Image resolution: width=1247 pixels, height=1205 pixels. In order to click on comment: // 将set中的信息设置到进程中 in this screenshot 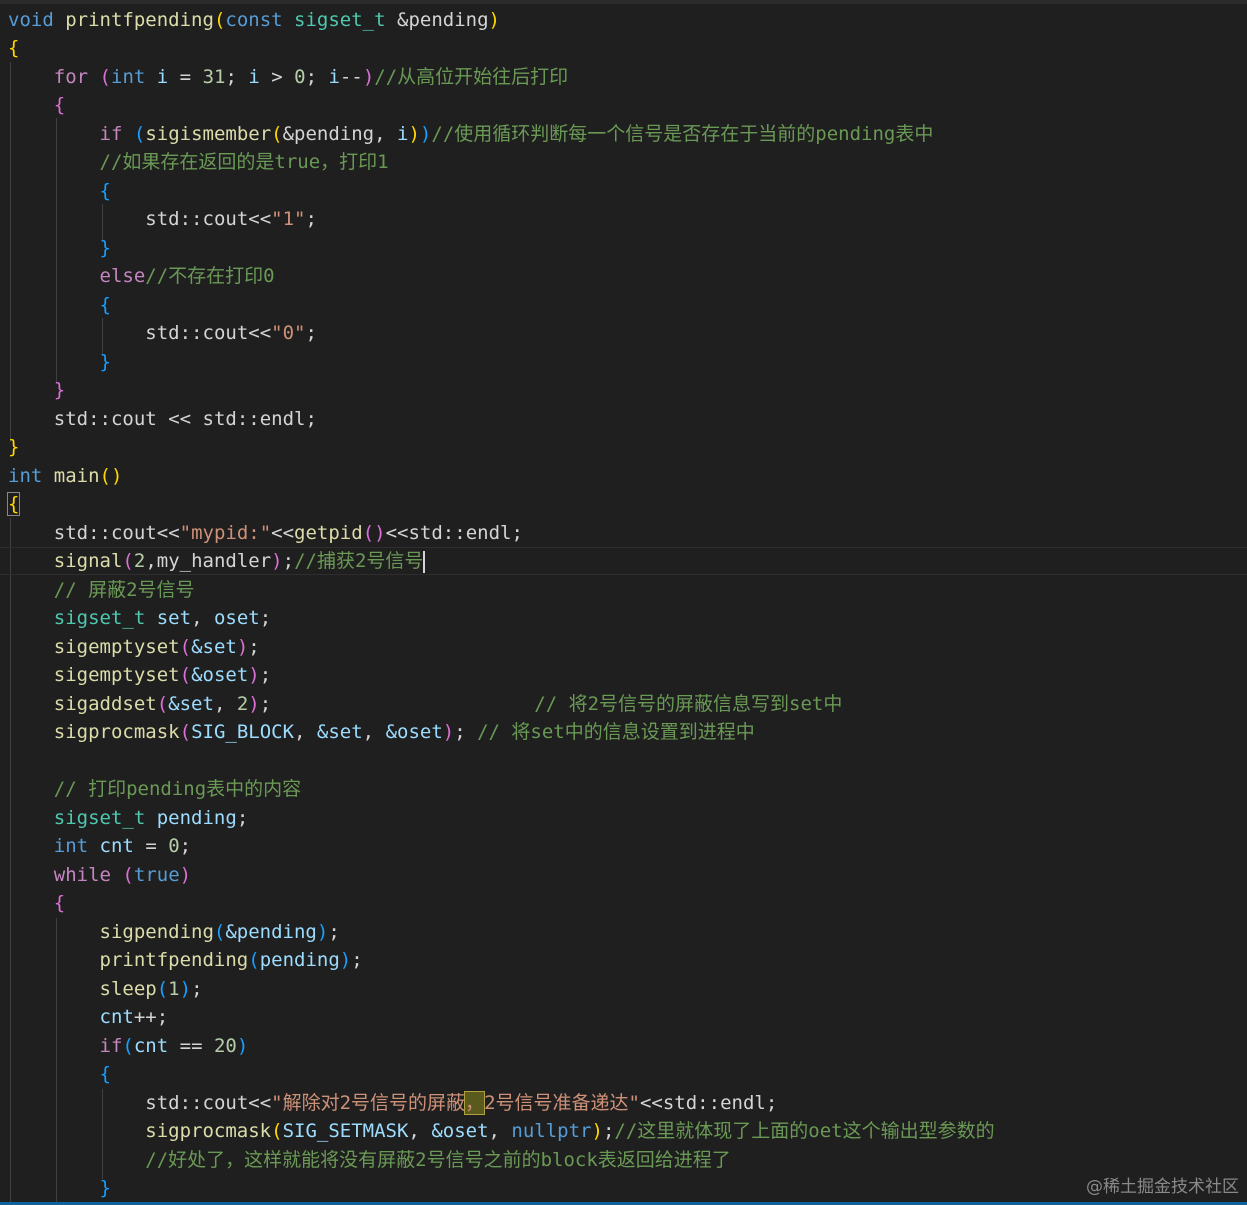, I will do `click(616, 732)`.